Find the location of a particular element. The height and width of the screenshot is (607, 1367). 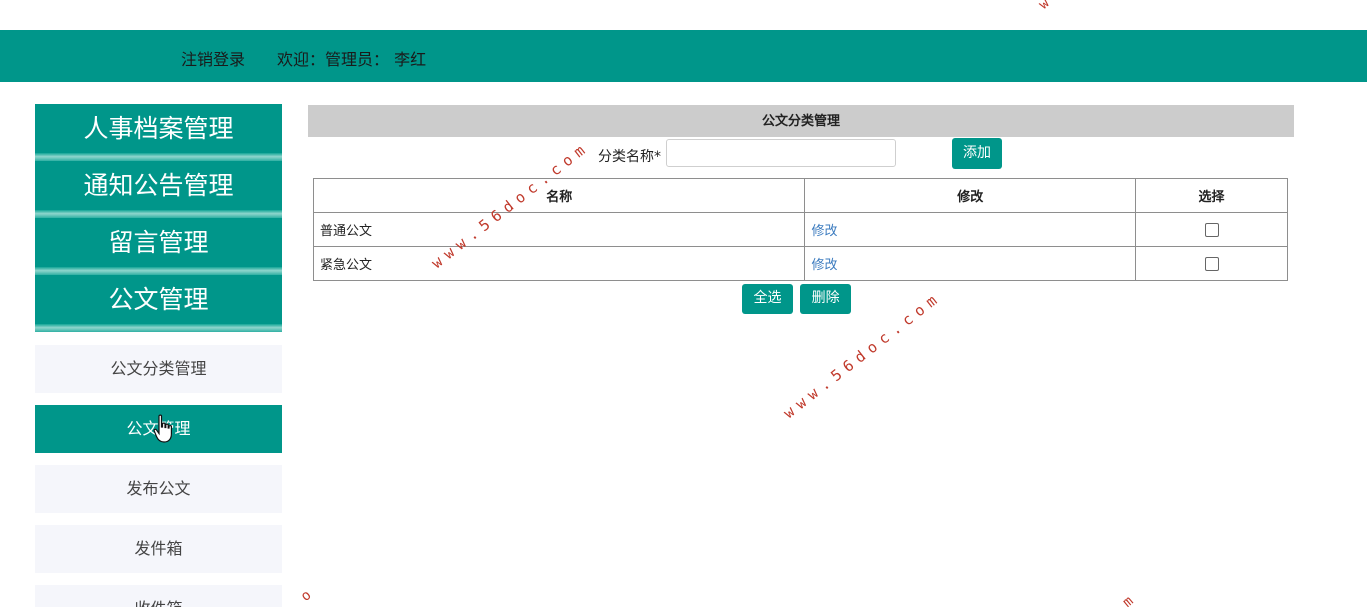

category-table: 名称 修改 选择 普通公文 修改 紧急公文 修改 is located at coordinates (800, 229).